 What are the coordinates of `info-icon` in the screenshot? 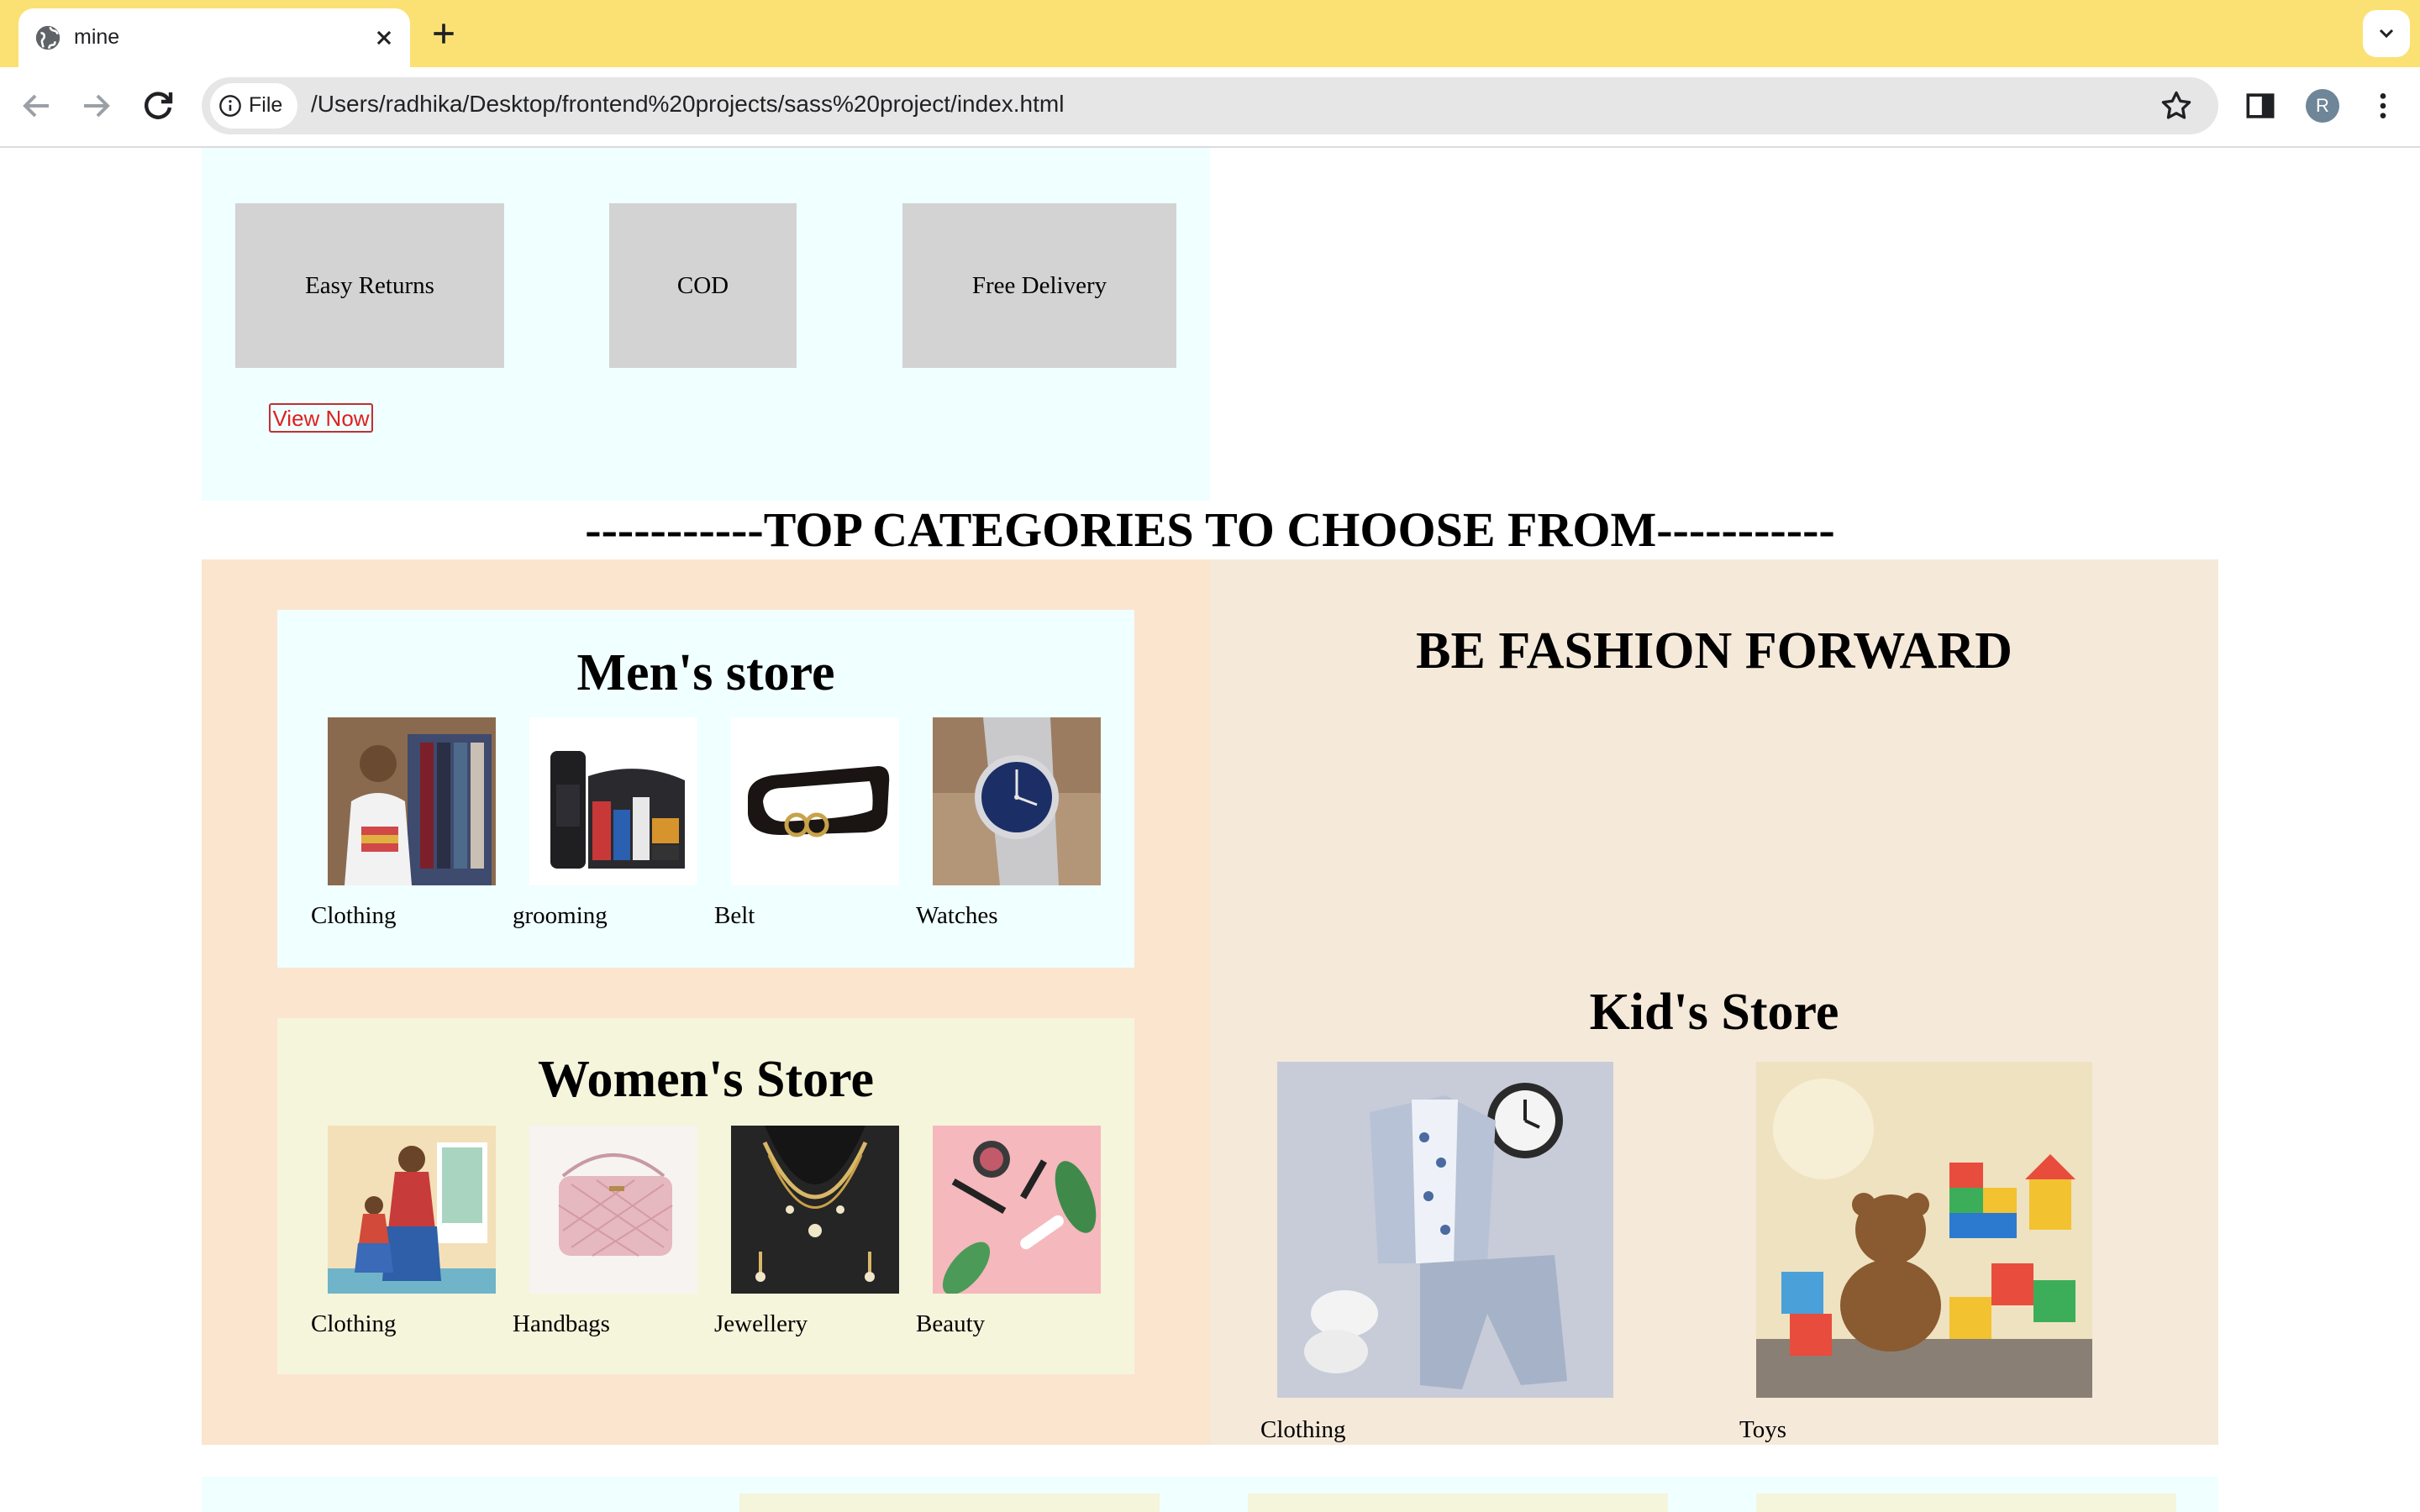 It's located at (230, 106).